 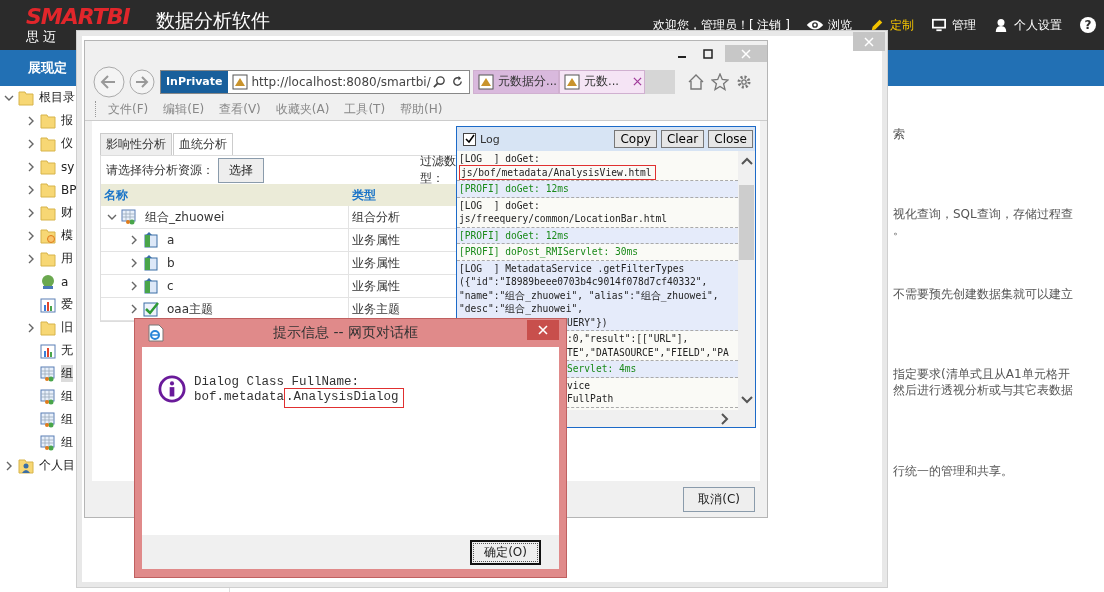 What do you see at coordinates (589, 295) in the screenshot?
I see `log-line: "name":"组合_zhuowei", "alias":"组合_zhuowei",` at bounding box center [589, 295].